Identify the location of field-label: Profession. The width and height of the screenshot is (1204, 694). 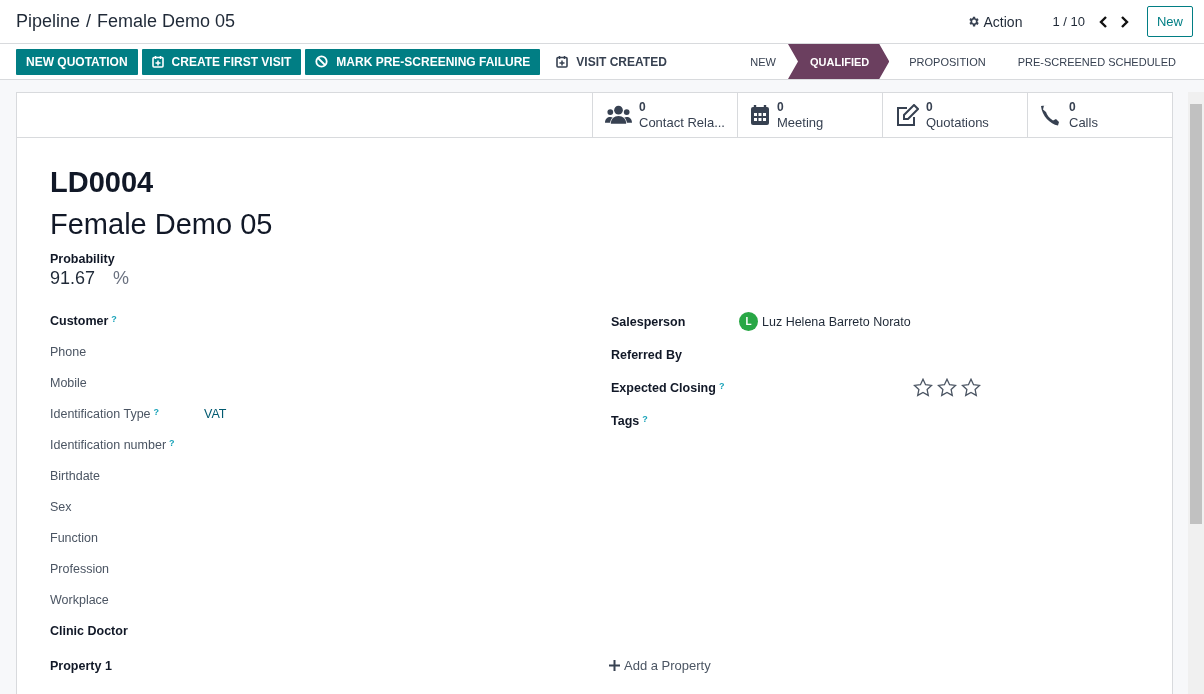
(80, 568).